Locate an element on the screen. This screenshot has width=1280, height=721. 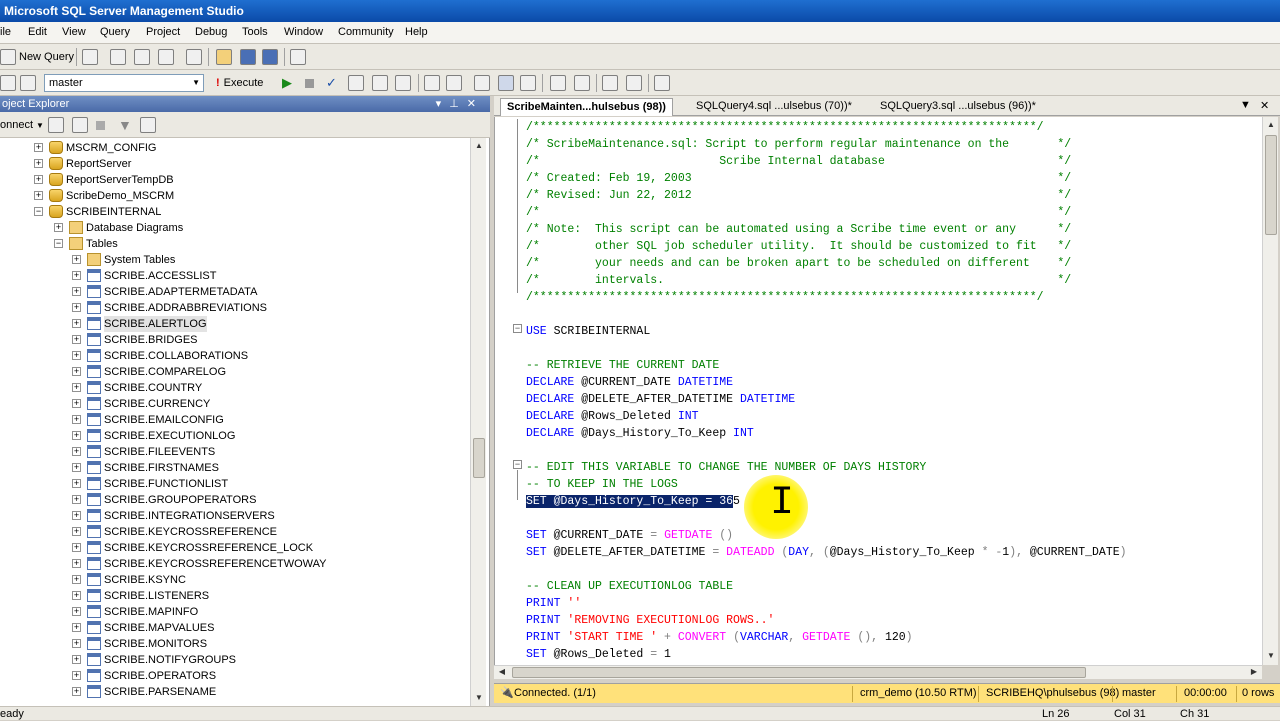
save-all-button is located at coordinates (270, 57).